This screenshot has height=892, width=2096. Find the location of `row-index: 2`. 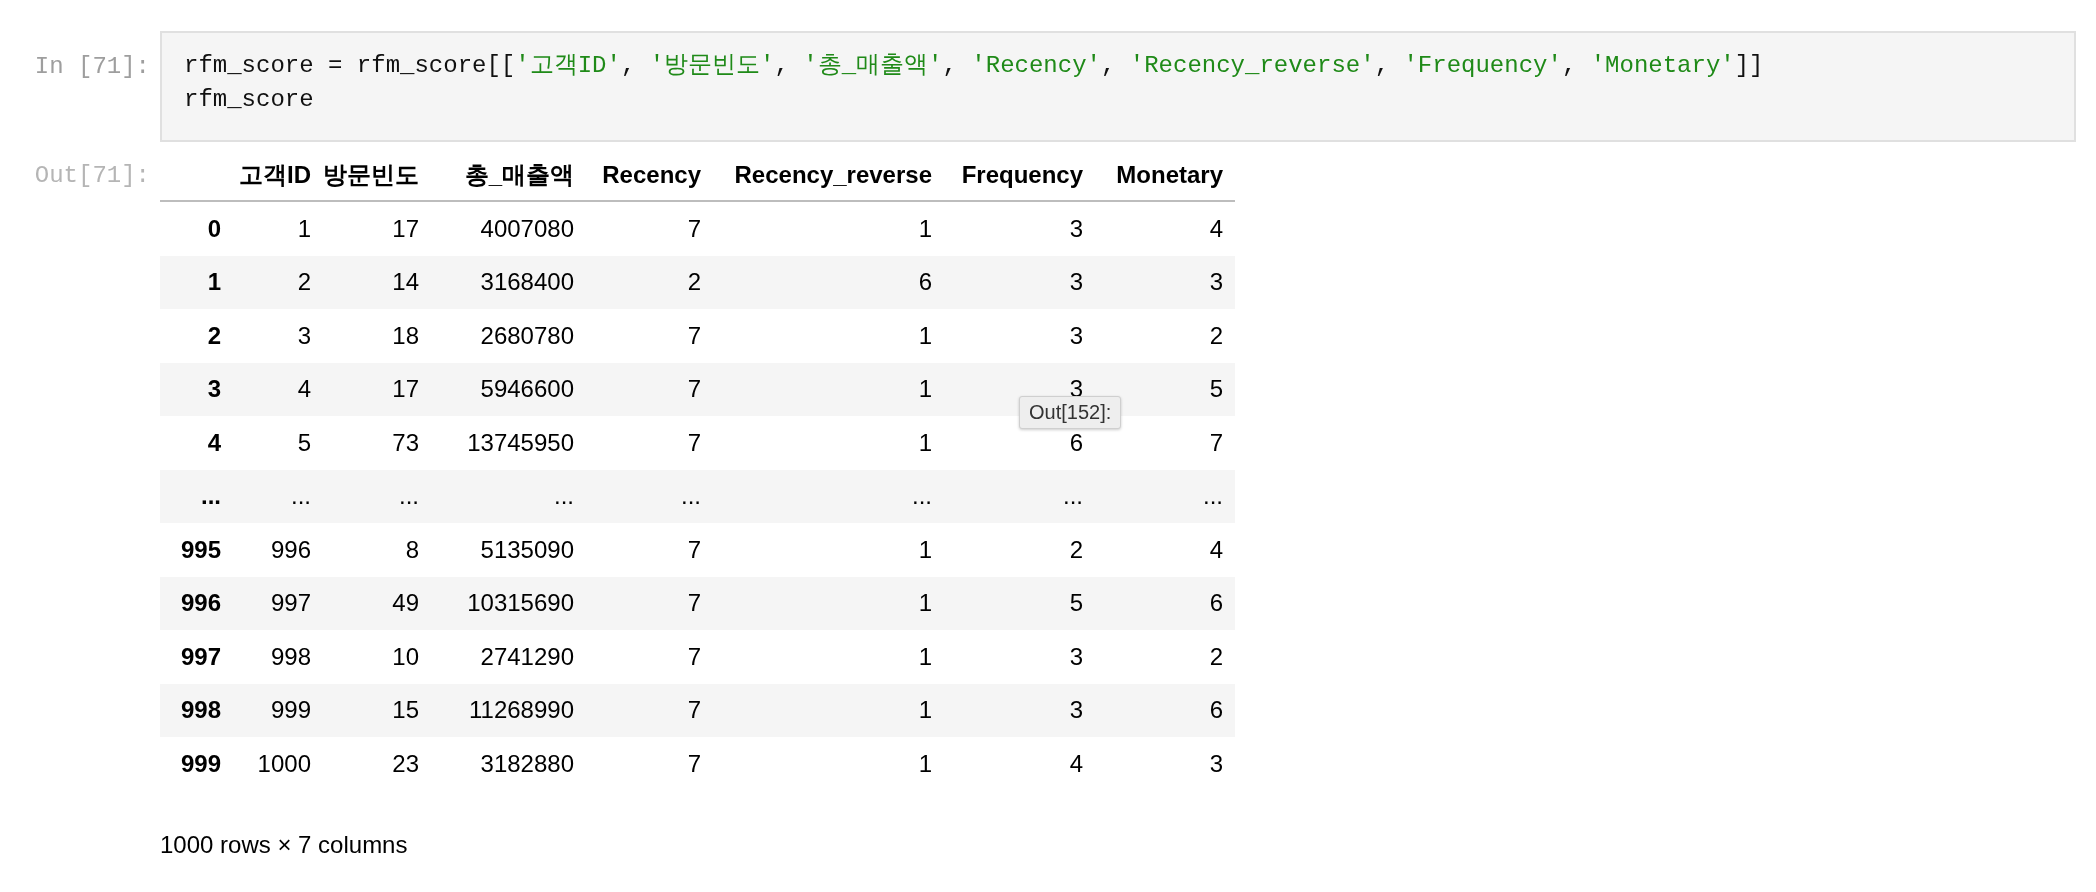

row-index: 2 is located at coordinates (214, 335).